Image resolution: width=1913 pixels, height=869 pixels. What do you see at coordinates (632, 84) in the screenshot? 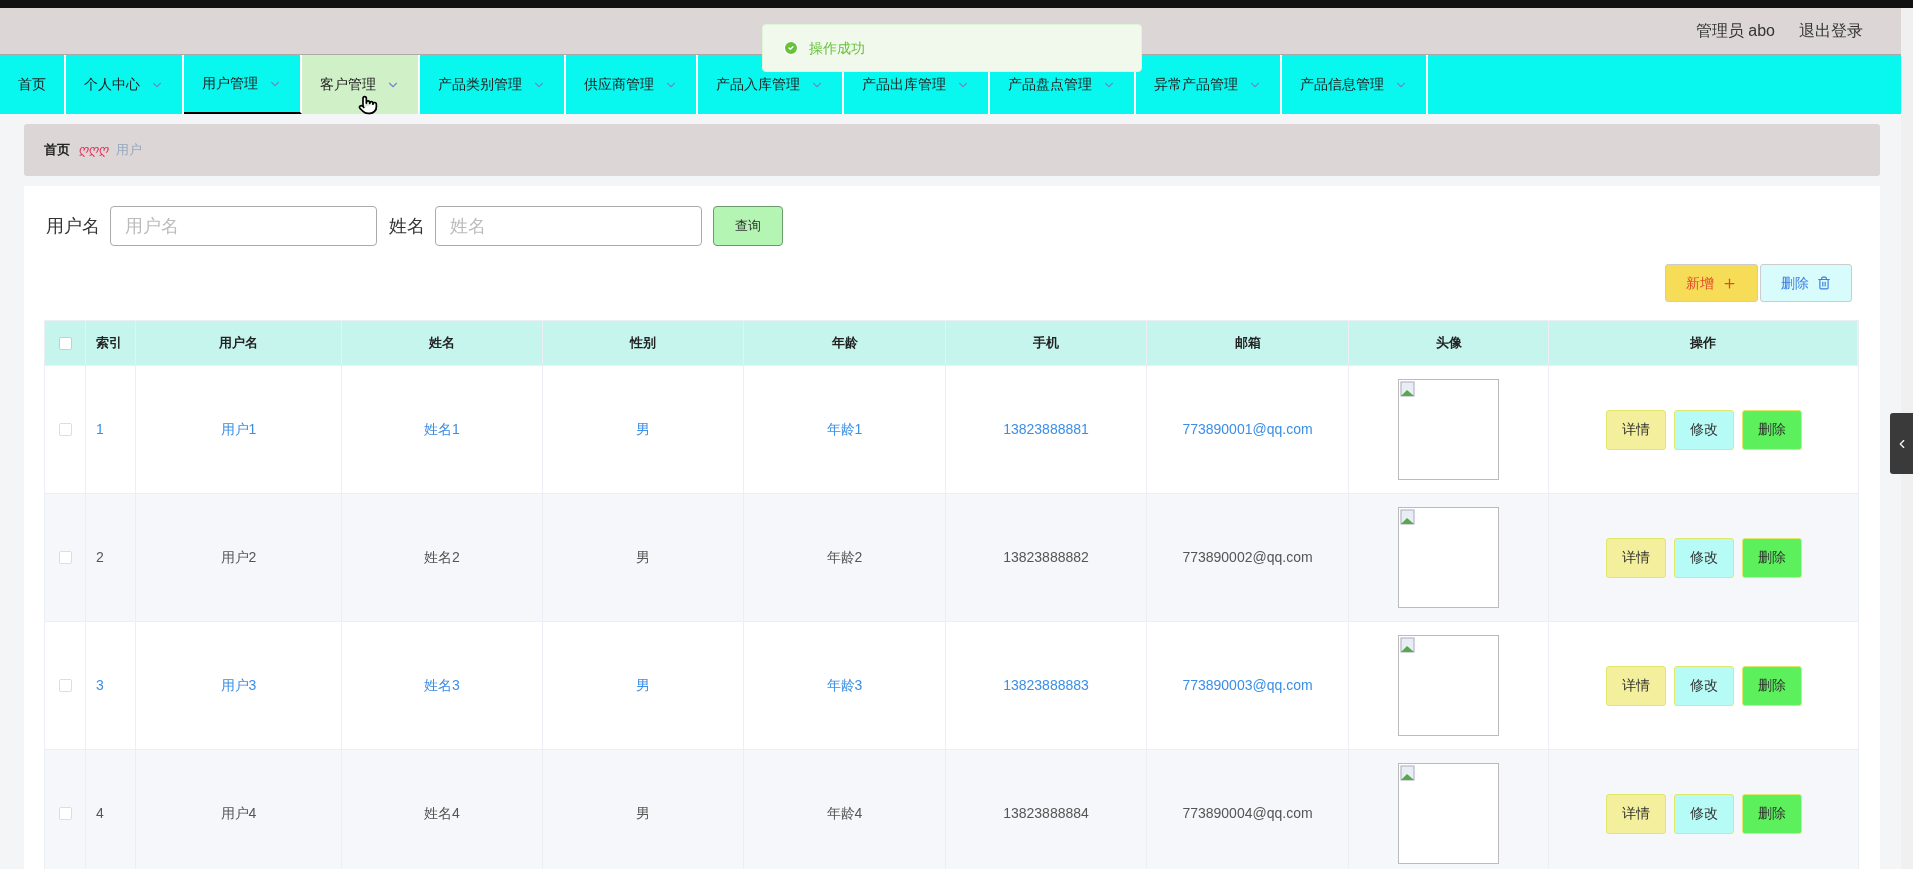
I see `nav-tab: 供应商管理` at bounding box center [632, 84].